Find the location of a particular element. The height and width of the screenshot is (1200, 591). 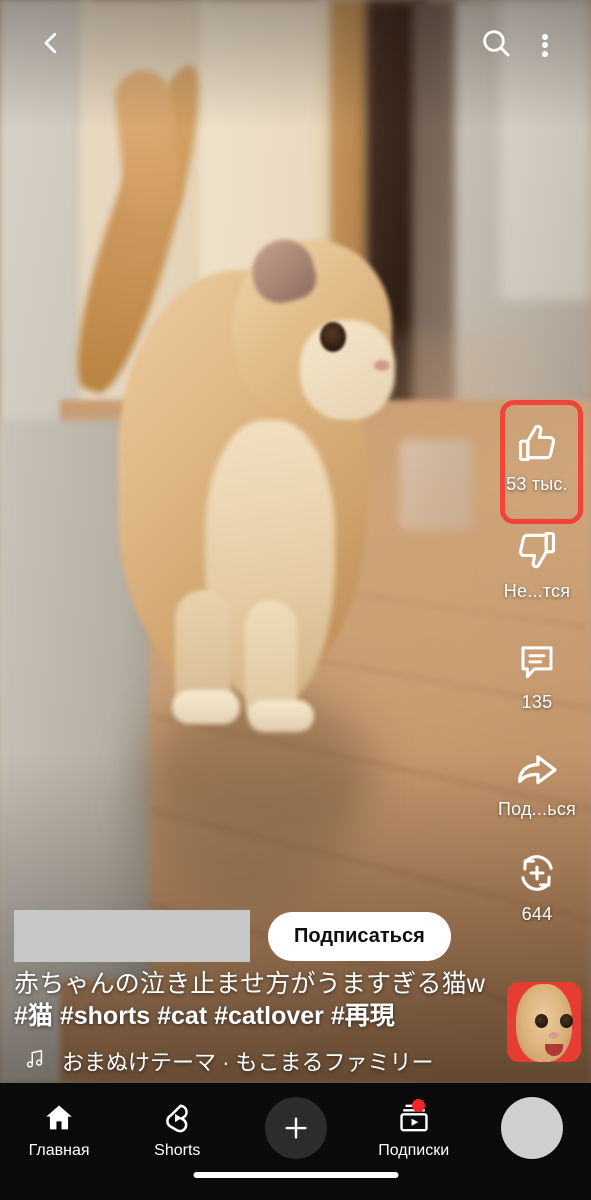

comment-icon is located at coordinates (537, 661).